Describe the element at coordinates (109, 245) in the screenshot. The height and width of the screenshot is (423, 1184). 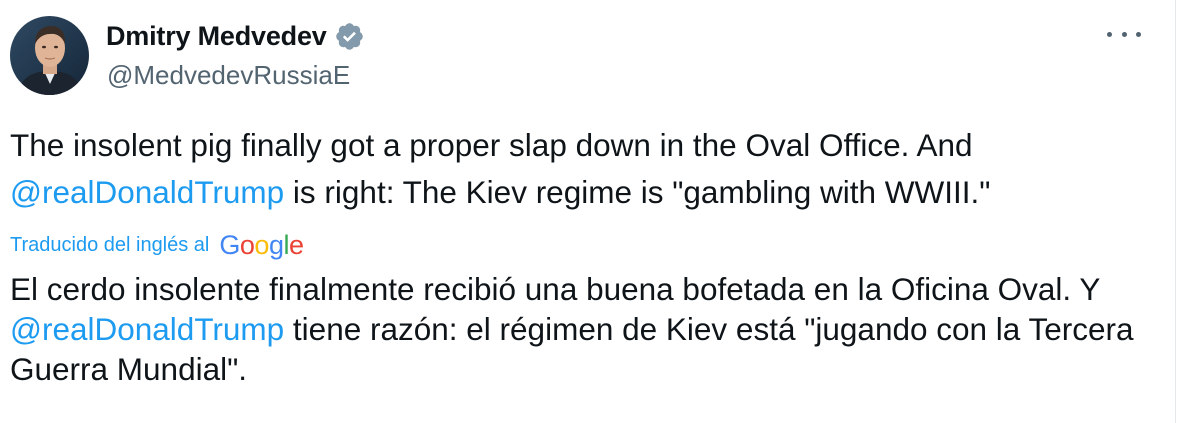
I see `translated-label: Traducido del inglés al` at that location.